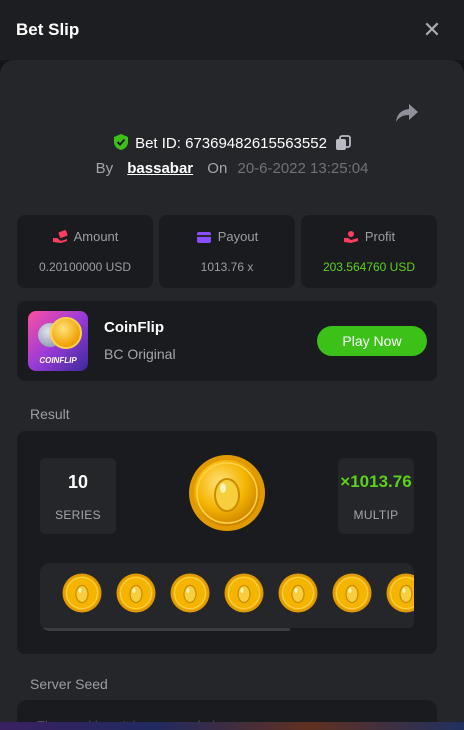 Image resolution: width=464 pixels, height=730 pixels. I want to click on payout-value: 1013.76 x, so click(227, 267).